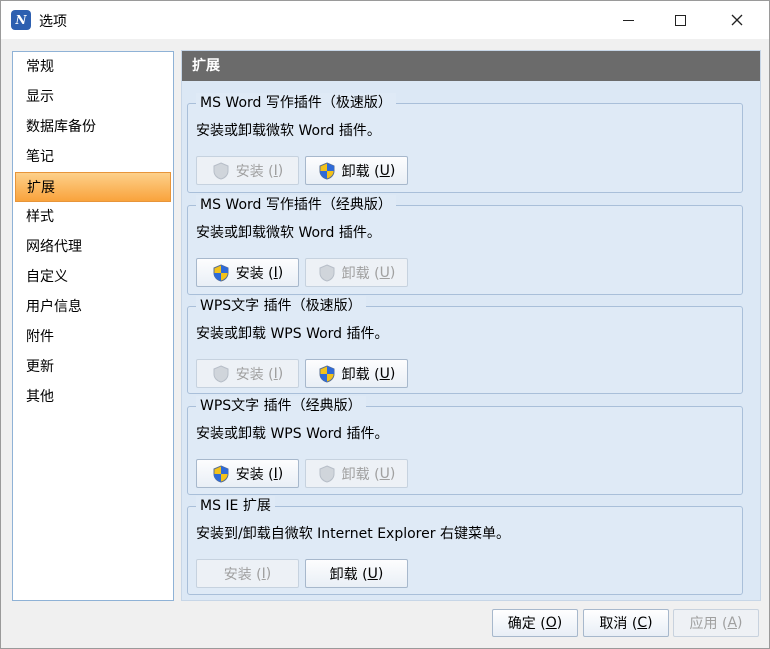 This screenshot has height=649, width=770. What do you see at coordinates (93, 247) in the screenshot?
I see `nav-item-proxy: 网络代理` at bounding box center [93, 247].